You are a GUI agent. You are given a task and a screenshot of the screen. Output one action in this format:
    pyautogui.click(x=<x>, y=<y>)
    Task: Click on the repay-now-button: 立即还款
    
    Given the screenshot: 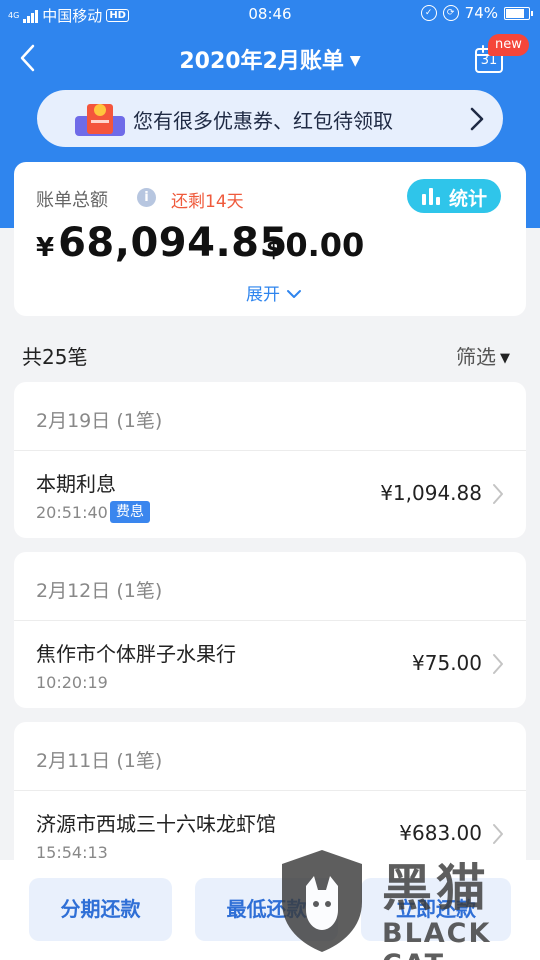 What is the action you would take?
    pyautogui.click(x=436, y=909)
    